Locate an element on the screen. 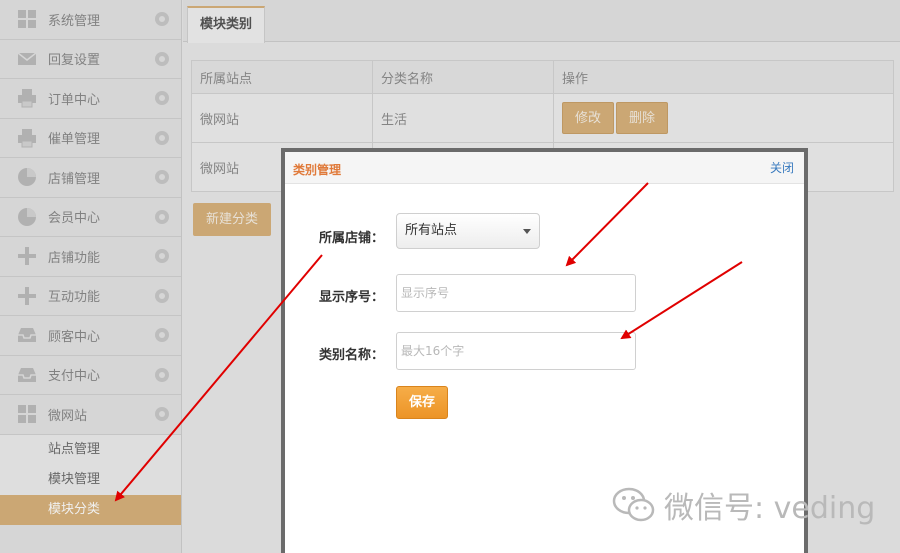 Image resolution: width=900 pixels, height=553 pixels. tab-module-category: 模块类别 is located at coordinates (226, 24).